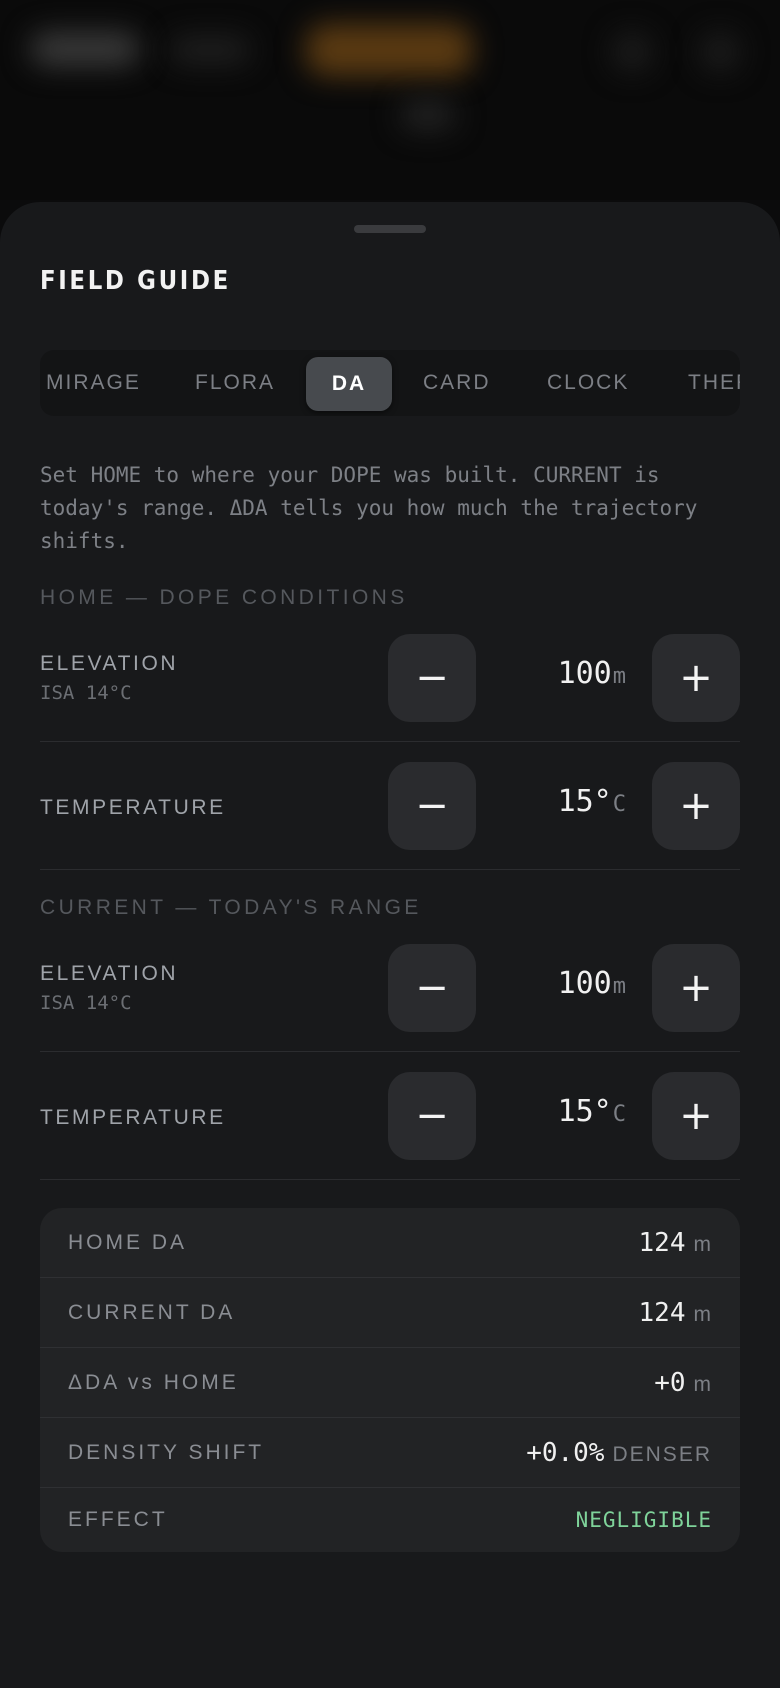  I want to click on home-elevation-isa: ISA 14°C, so click(86, 693).